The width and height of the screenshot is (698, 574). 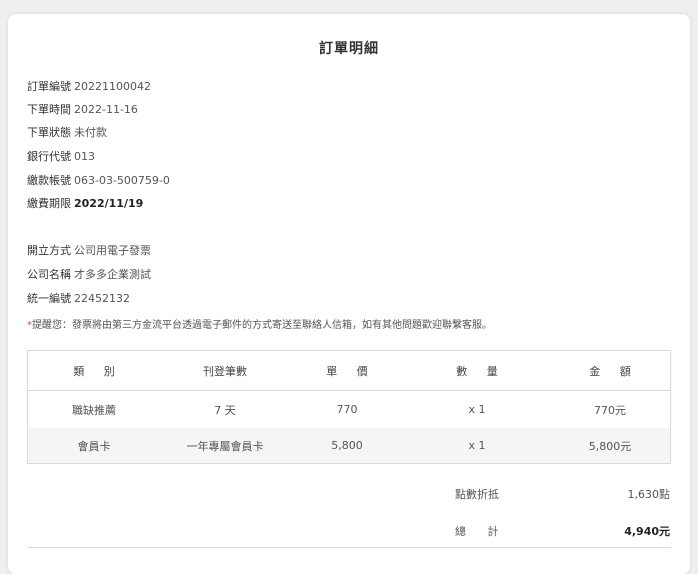 I want to click on table-row: 會員卡 一年專屬會員卡 5,800 x 1 5,800元, so click(x=349, y=445).